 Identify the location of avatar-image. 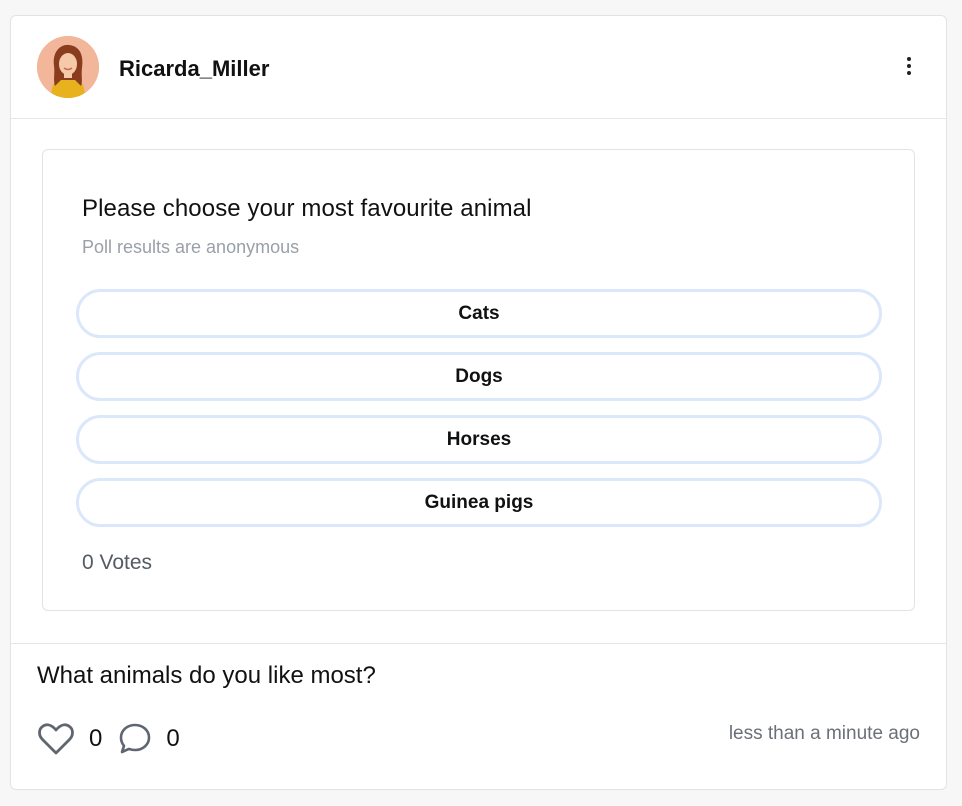
(68, 67).